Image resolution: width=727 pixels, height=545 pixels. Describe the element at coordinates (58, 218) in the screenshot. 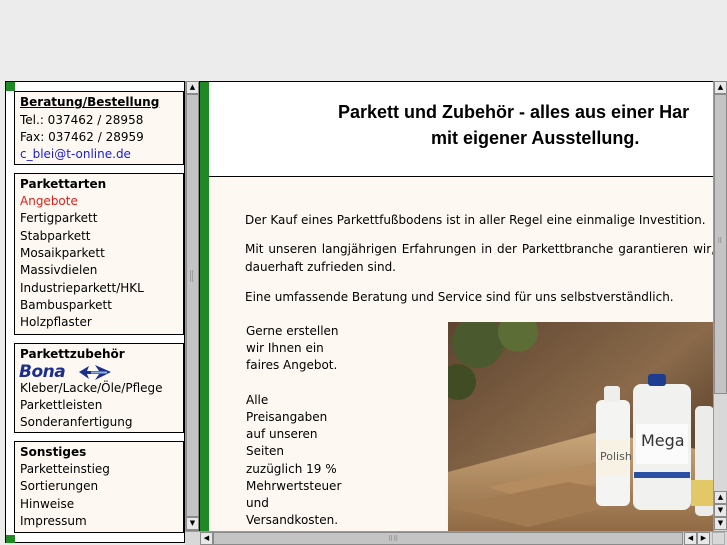

I see `nav-link-fertigparkett: Fertigparkett` at that location.